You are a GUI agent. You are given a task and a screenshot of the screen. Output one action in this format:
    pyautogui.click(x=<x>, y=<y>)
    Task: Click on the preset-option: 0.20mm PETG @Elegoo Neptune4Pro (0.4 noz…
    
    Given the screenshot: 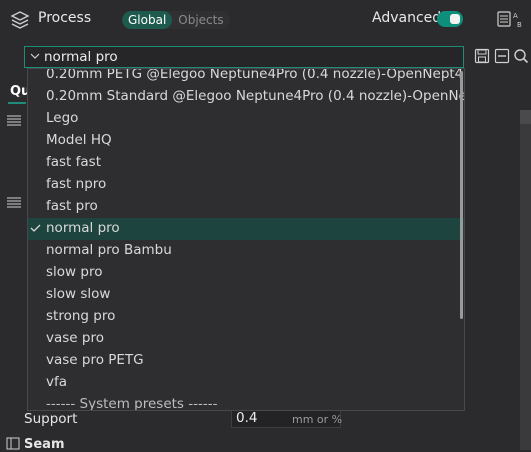 What is the action you would take?
    pyautogui.click(x=246, y=77)
    